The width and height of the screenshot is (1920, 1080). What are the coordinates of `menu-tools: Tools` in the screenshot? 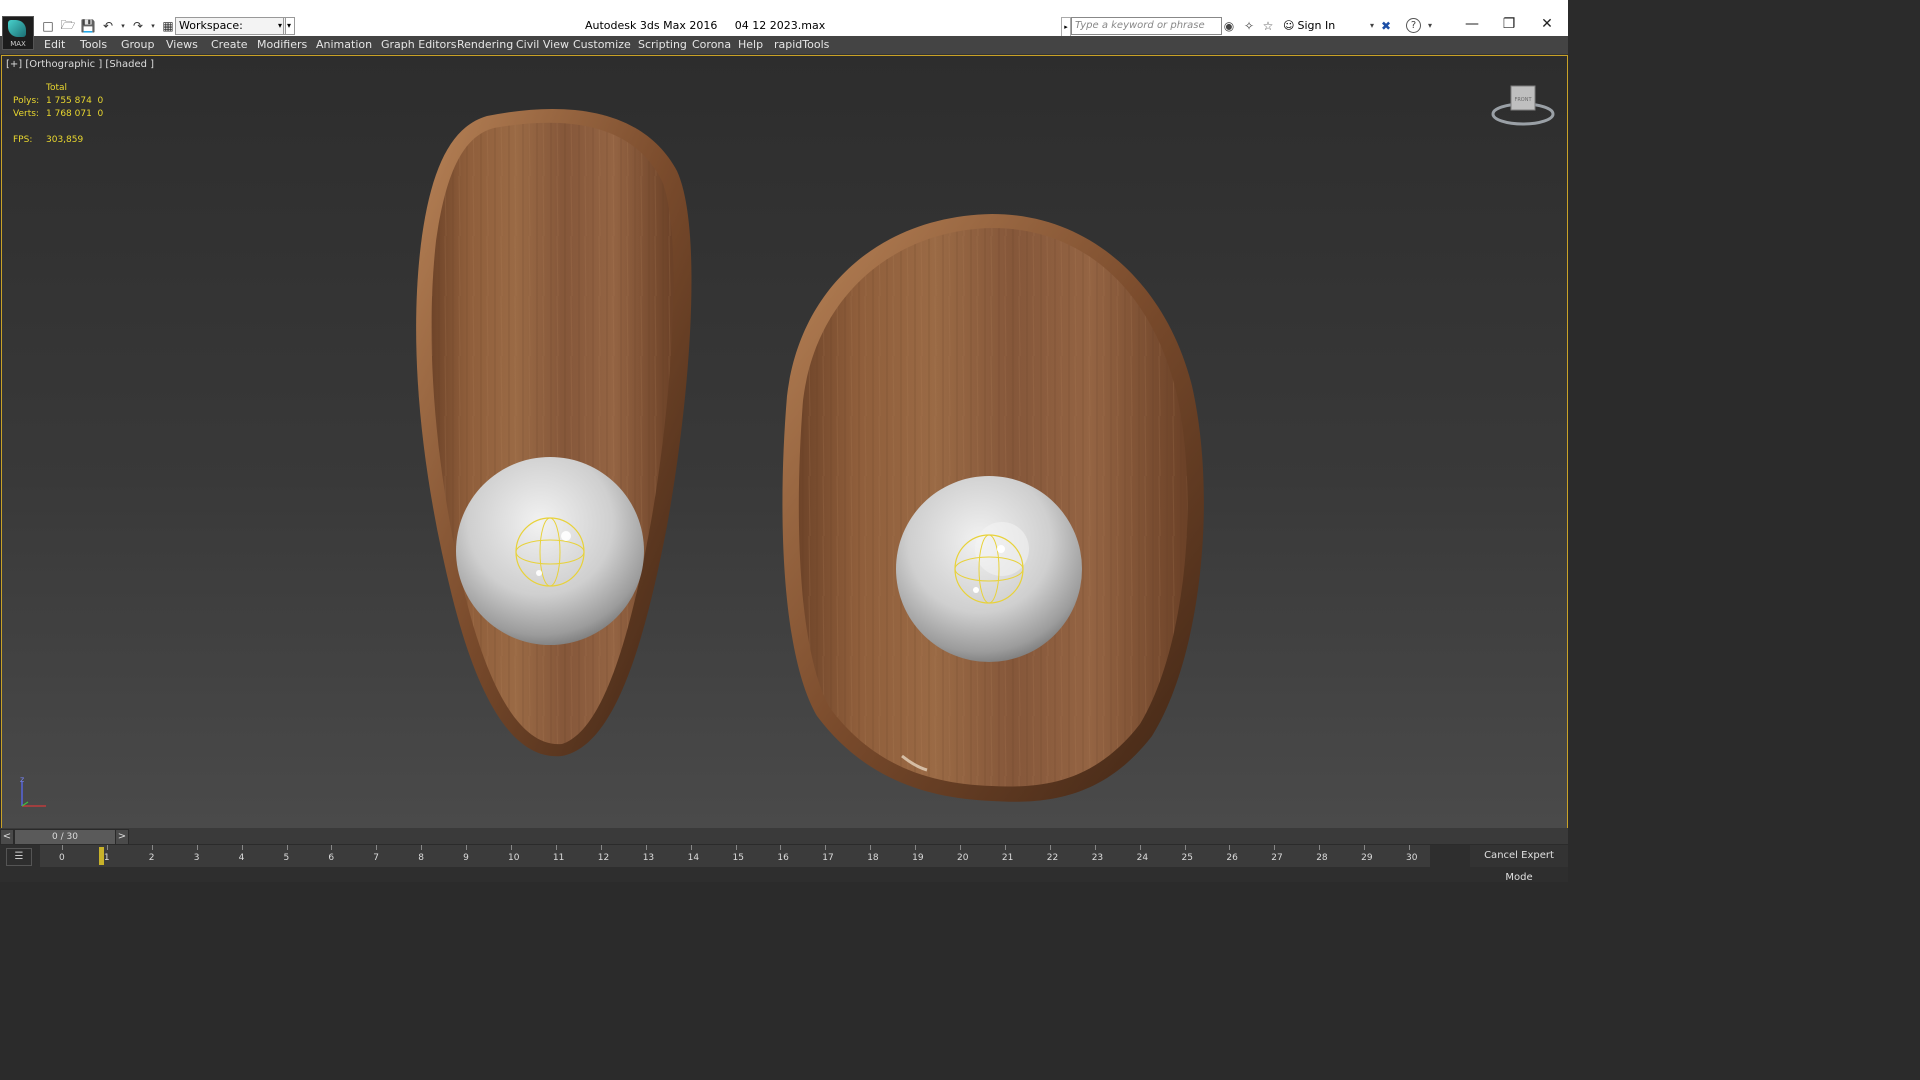 It's located at (93, 45).